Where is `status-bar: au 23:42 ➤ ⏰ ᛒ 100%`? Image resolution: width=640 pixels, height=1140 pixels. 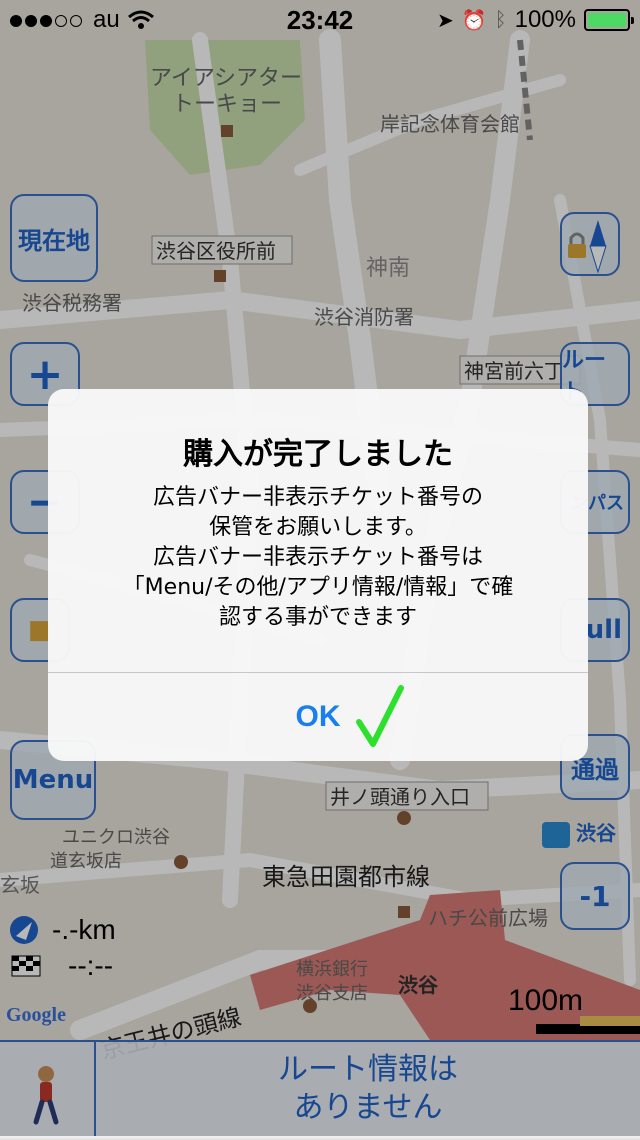 status-bar: au 23:42 ➤ ⏰ ᛒ 100% is located at coordinates (320, 20).